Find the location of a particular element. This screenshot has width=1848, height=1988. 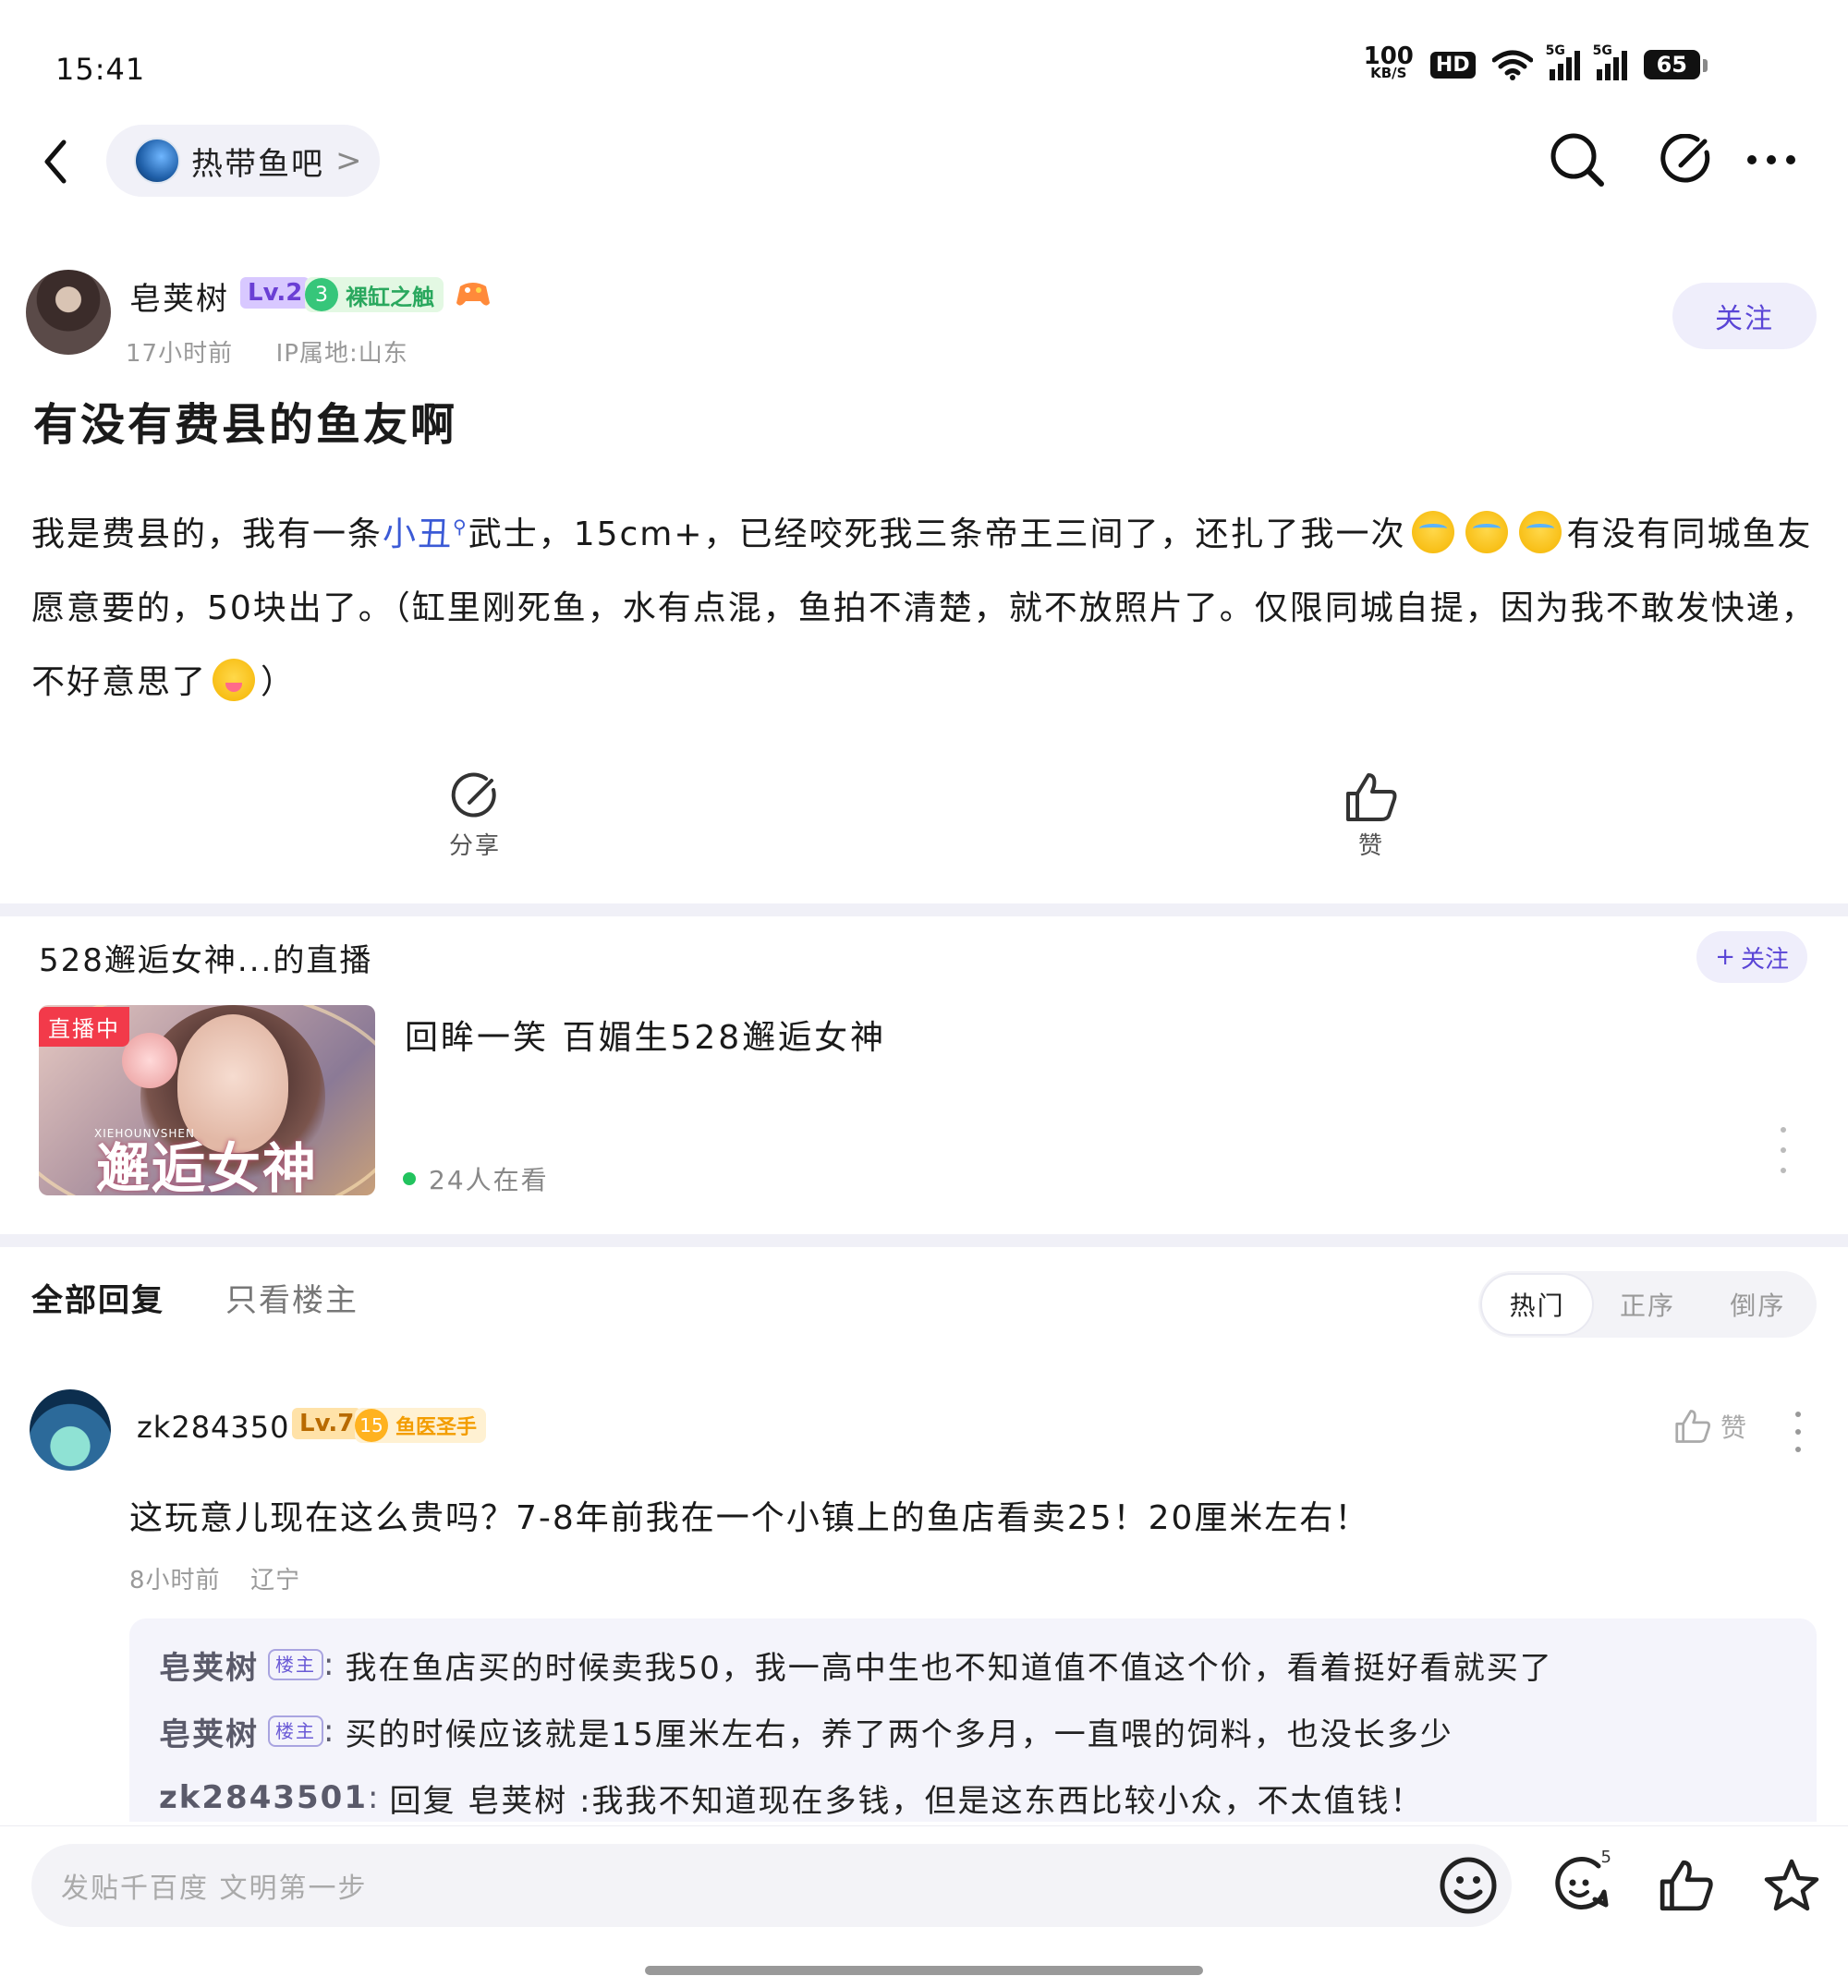

share-header-button is located at coordinates (1687, 159).